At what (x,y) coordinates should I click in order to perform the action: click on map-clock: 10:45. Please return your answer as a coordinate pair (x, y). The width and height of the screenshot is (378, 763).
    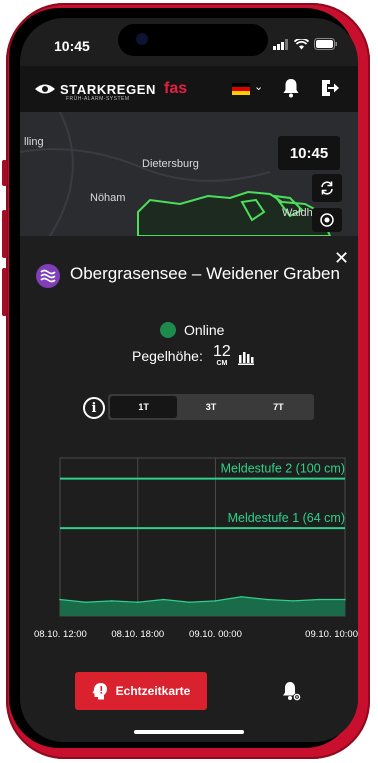
    Looking at the image, I should click on (309, 153).